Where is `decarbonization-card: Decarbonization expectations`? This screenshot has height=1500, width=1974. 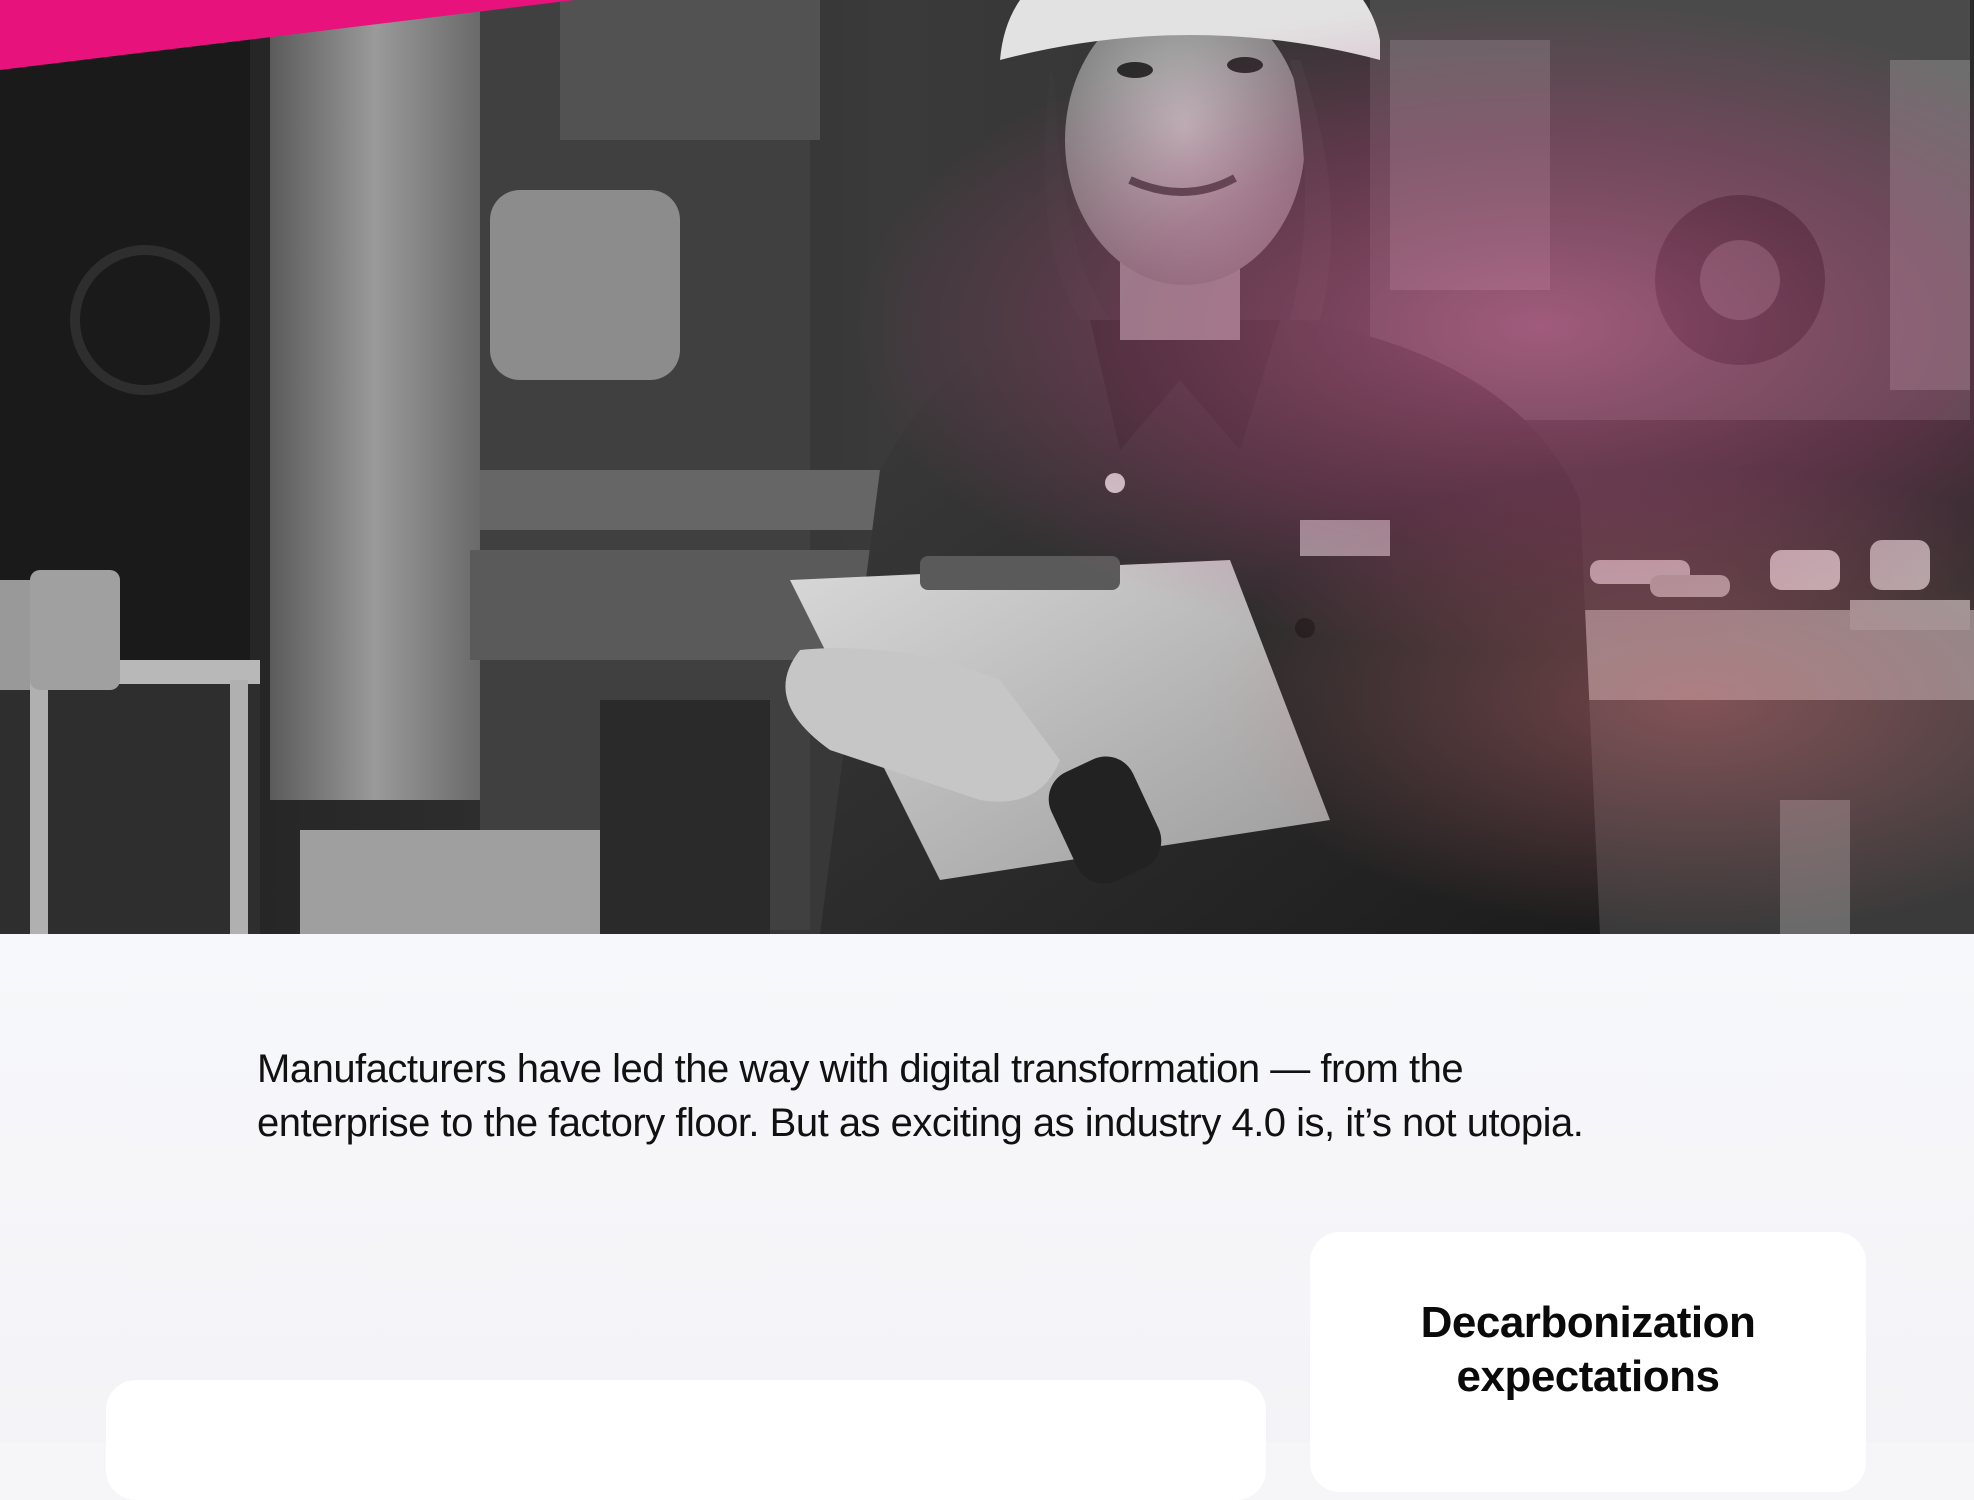 decarbonization-card: Decarbonization expectations is located at coordinates (1588, 1362).